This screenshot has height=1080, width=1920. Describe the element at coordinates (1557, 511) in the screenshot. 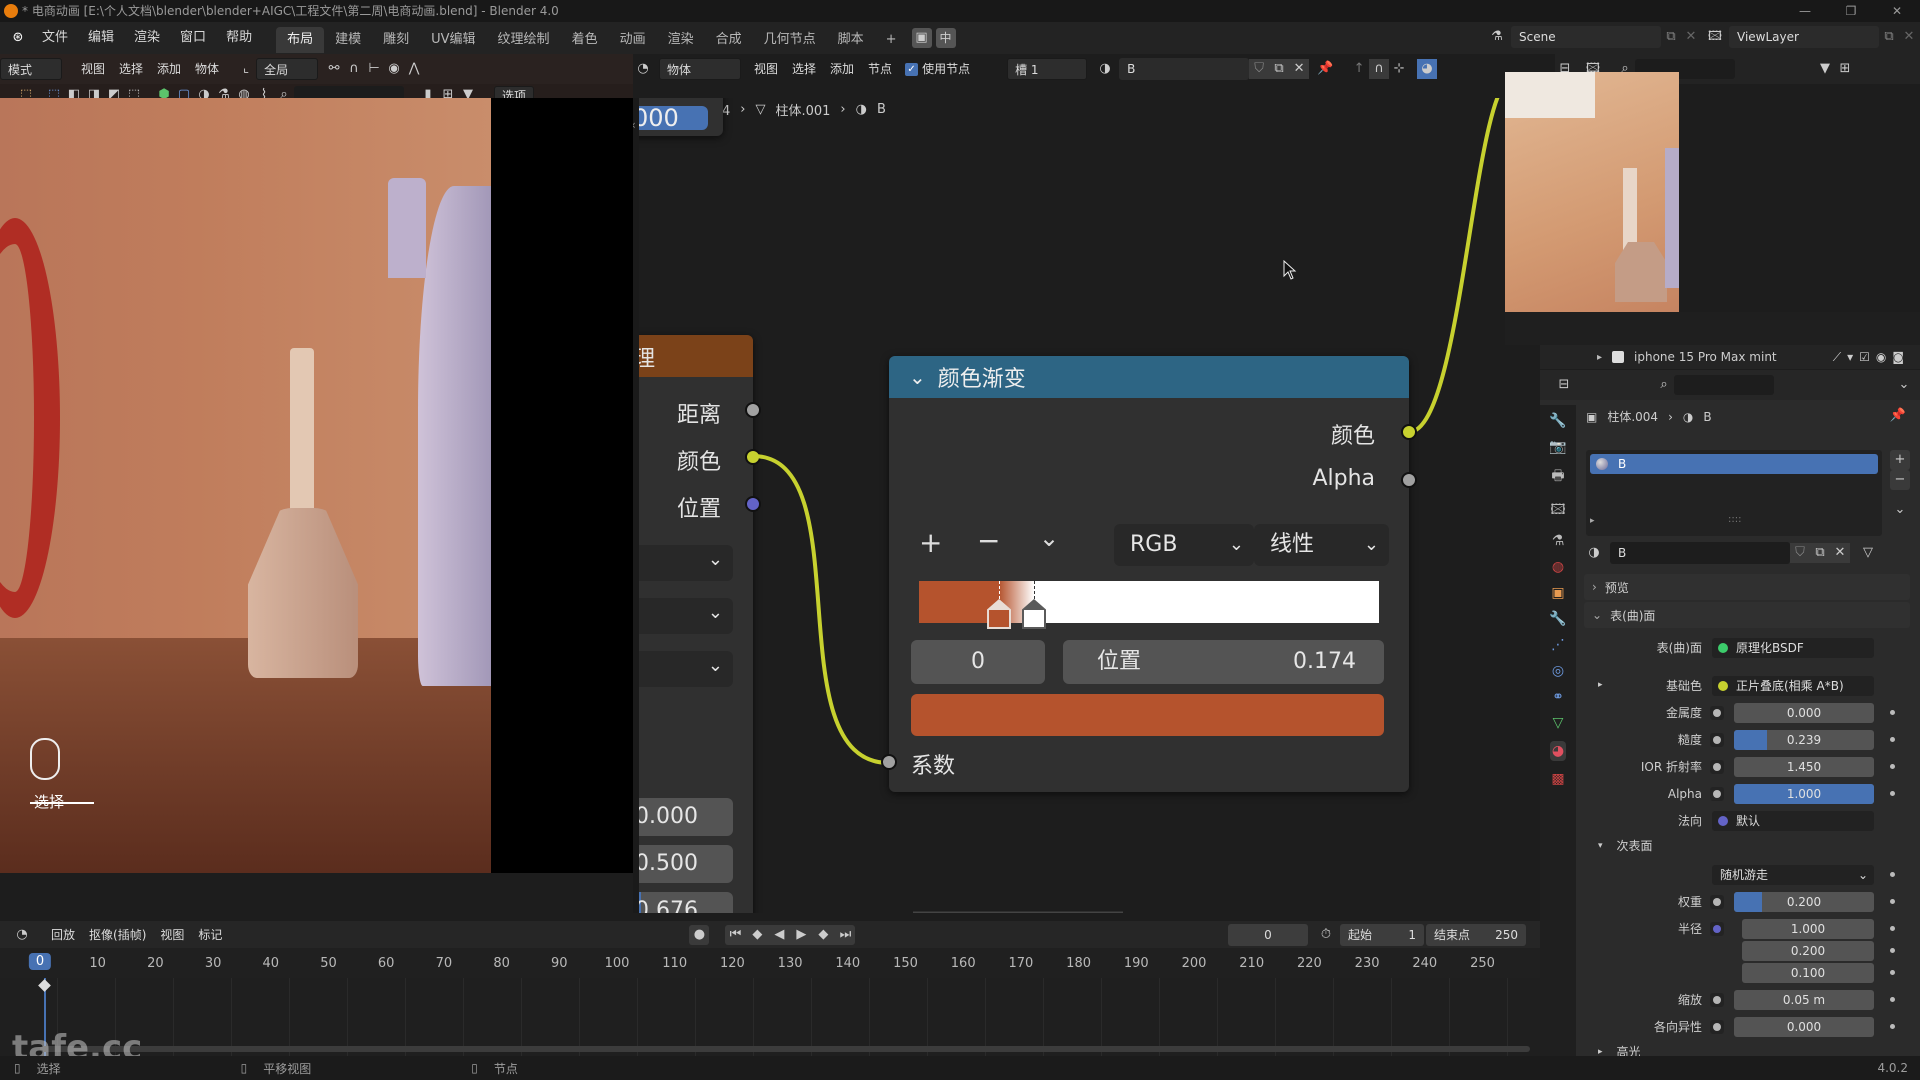

I see `view-layer-tab-icon: 🖾` at that location.